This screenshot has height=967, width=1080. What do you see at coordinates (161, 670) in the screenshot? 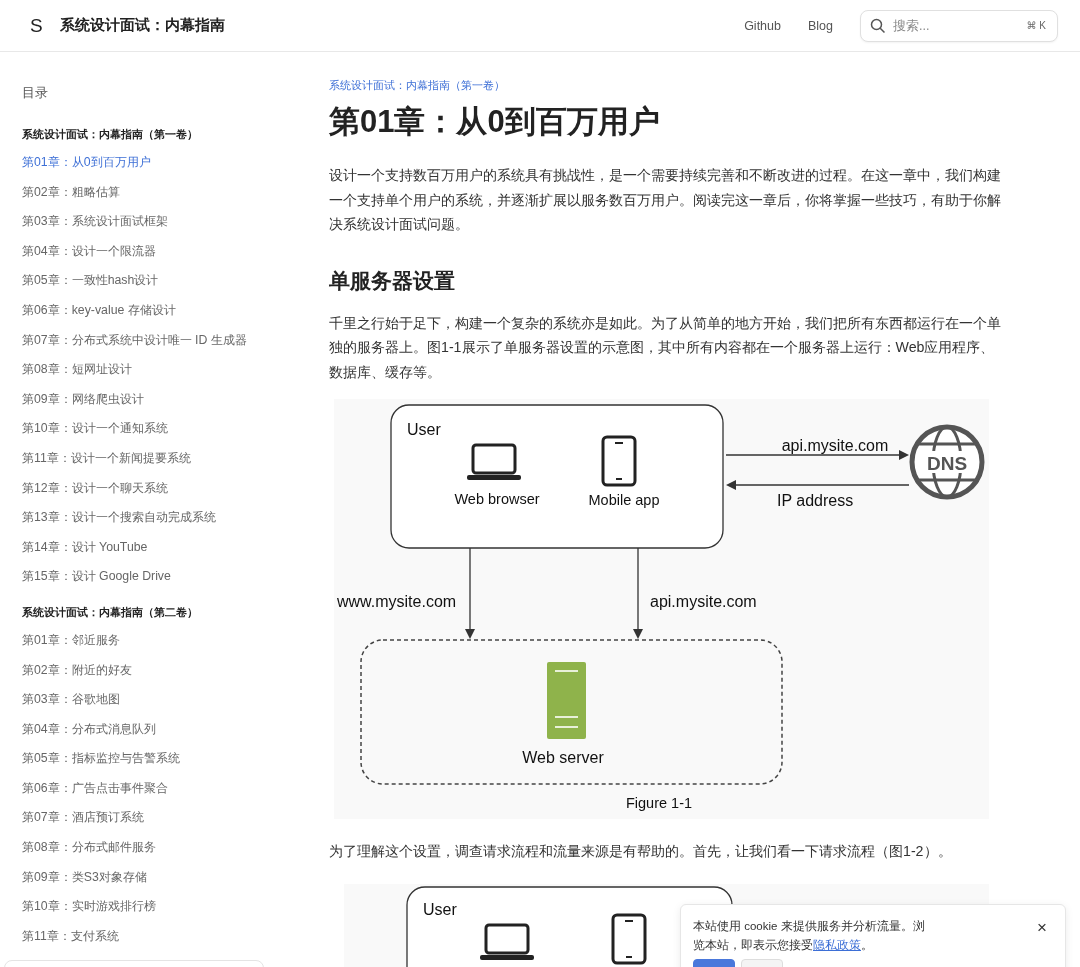
I see `toc-item: 第02章：附近的好友` at bounding box center [161, 670].